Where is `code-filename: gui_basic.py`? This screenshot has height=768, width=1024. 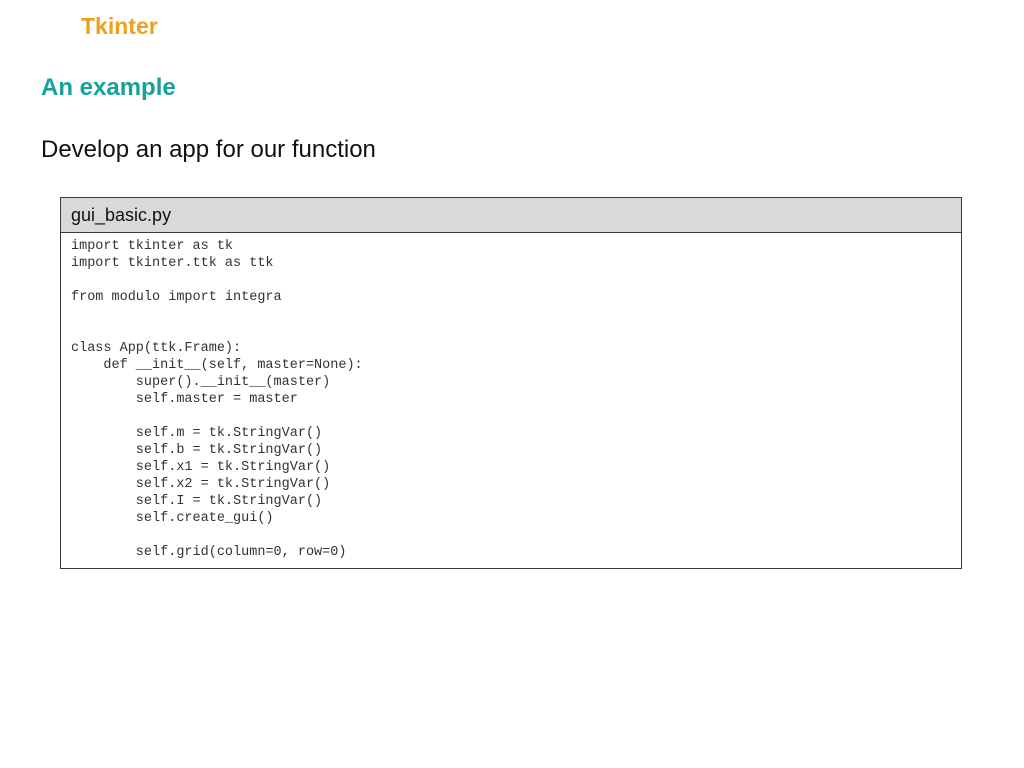 code-filename: gui_basic.py is located at coordinates (511, 215).